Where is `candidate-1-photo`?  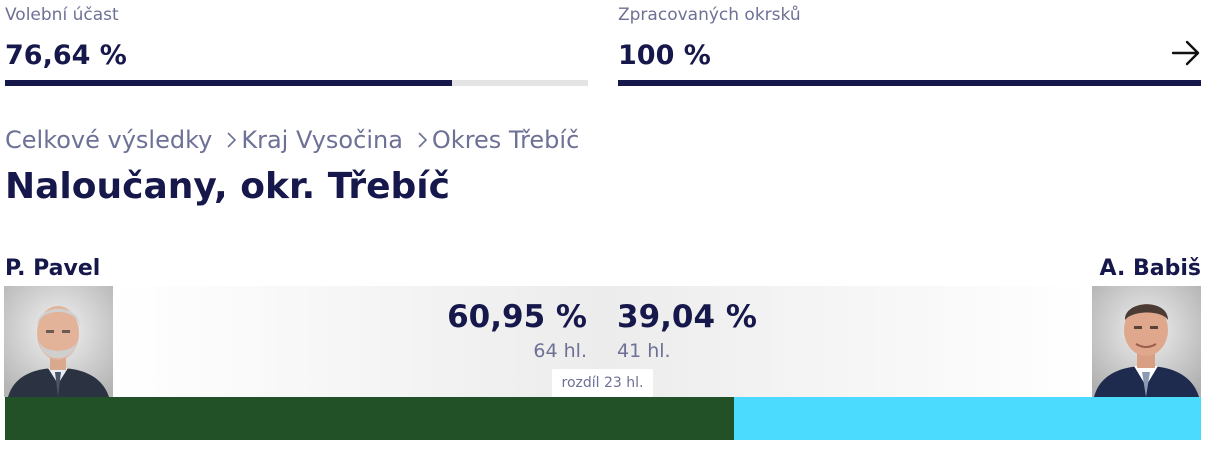
candidate-1-photo is located at coordinates (58, 341).